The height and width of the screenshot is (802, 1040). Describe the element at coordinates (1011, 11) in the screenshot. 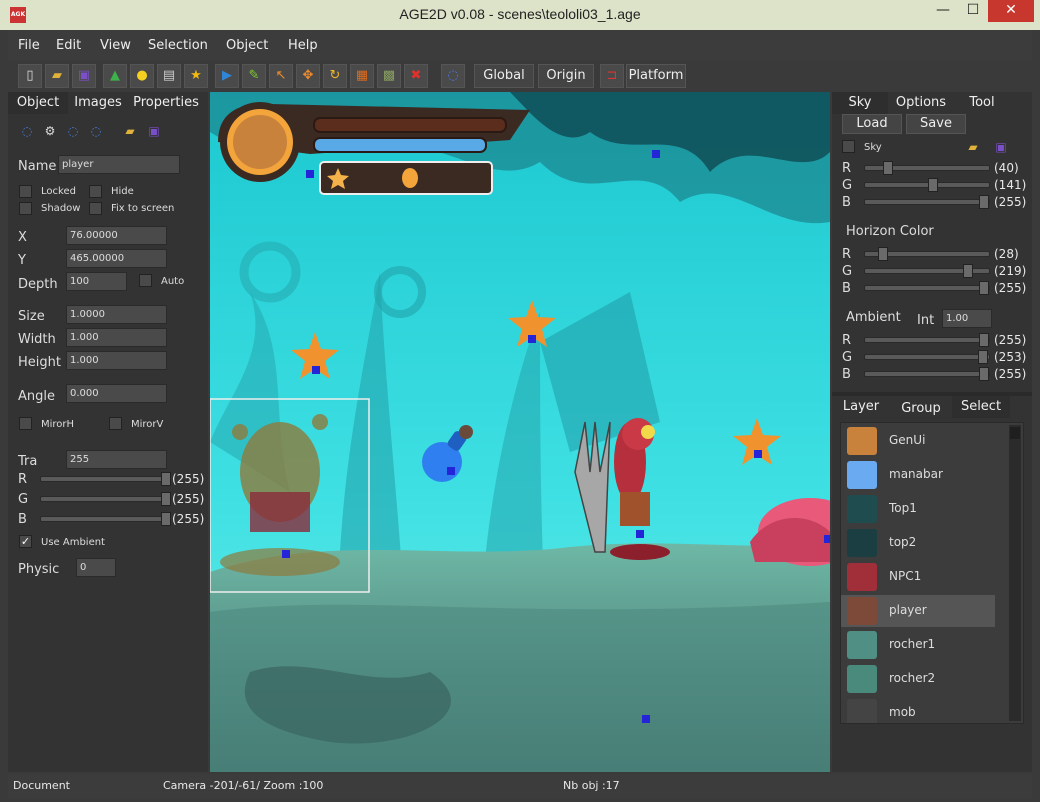

I see `close-button: ✕` at that location.